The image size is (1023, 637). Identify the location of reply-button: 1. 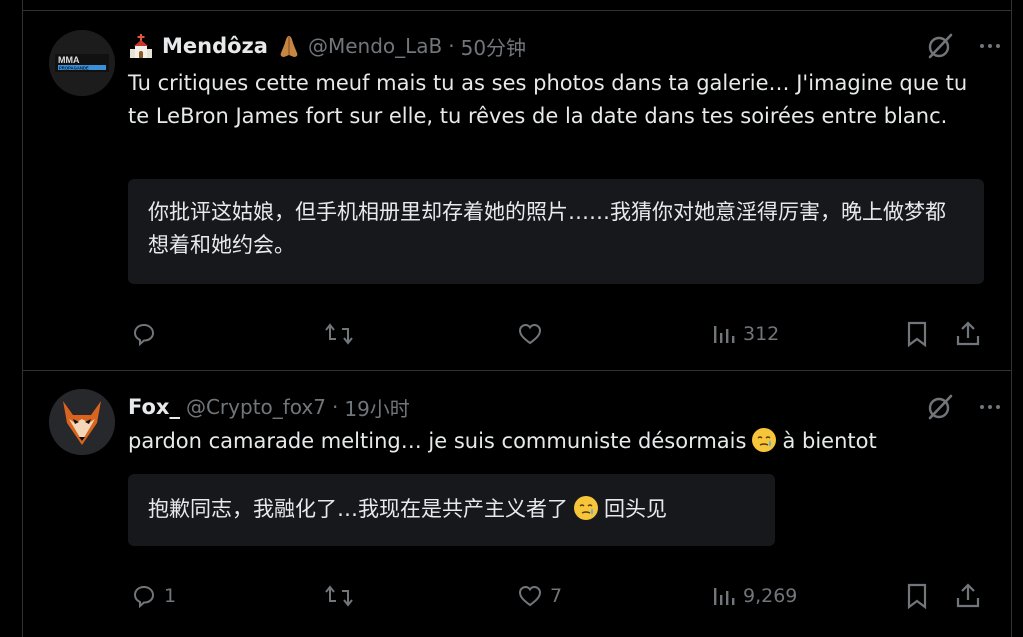
(153, 596).